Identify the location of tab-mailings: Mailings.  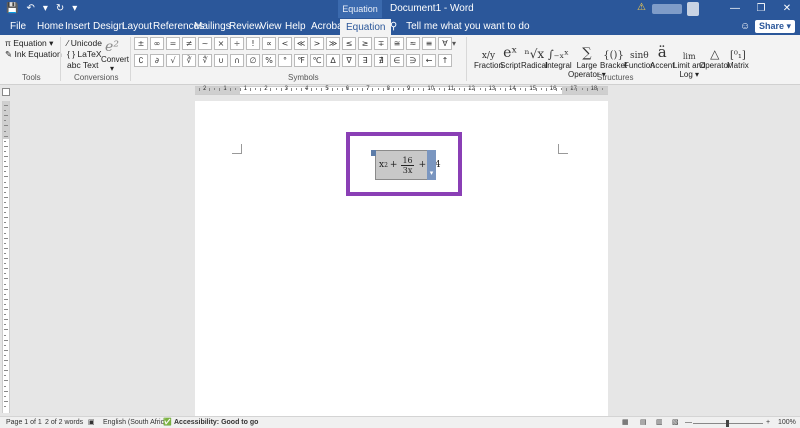
(212, 26).